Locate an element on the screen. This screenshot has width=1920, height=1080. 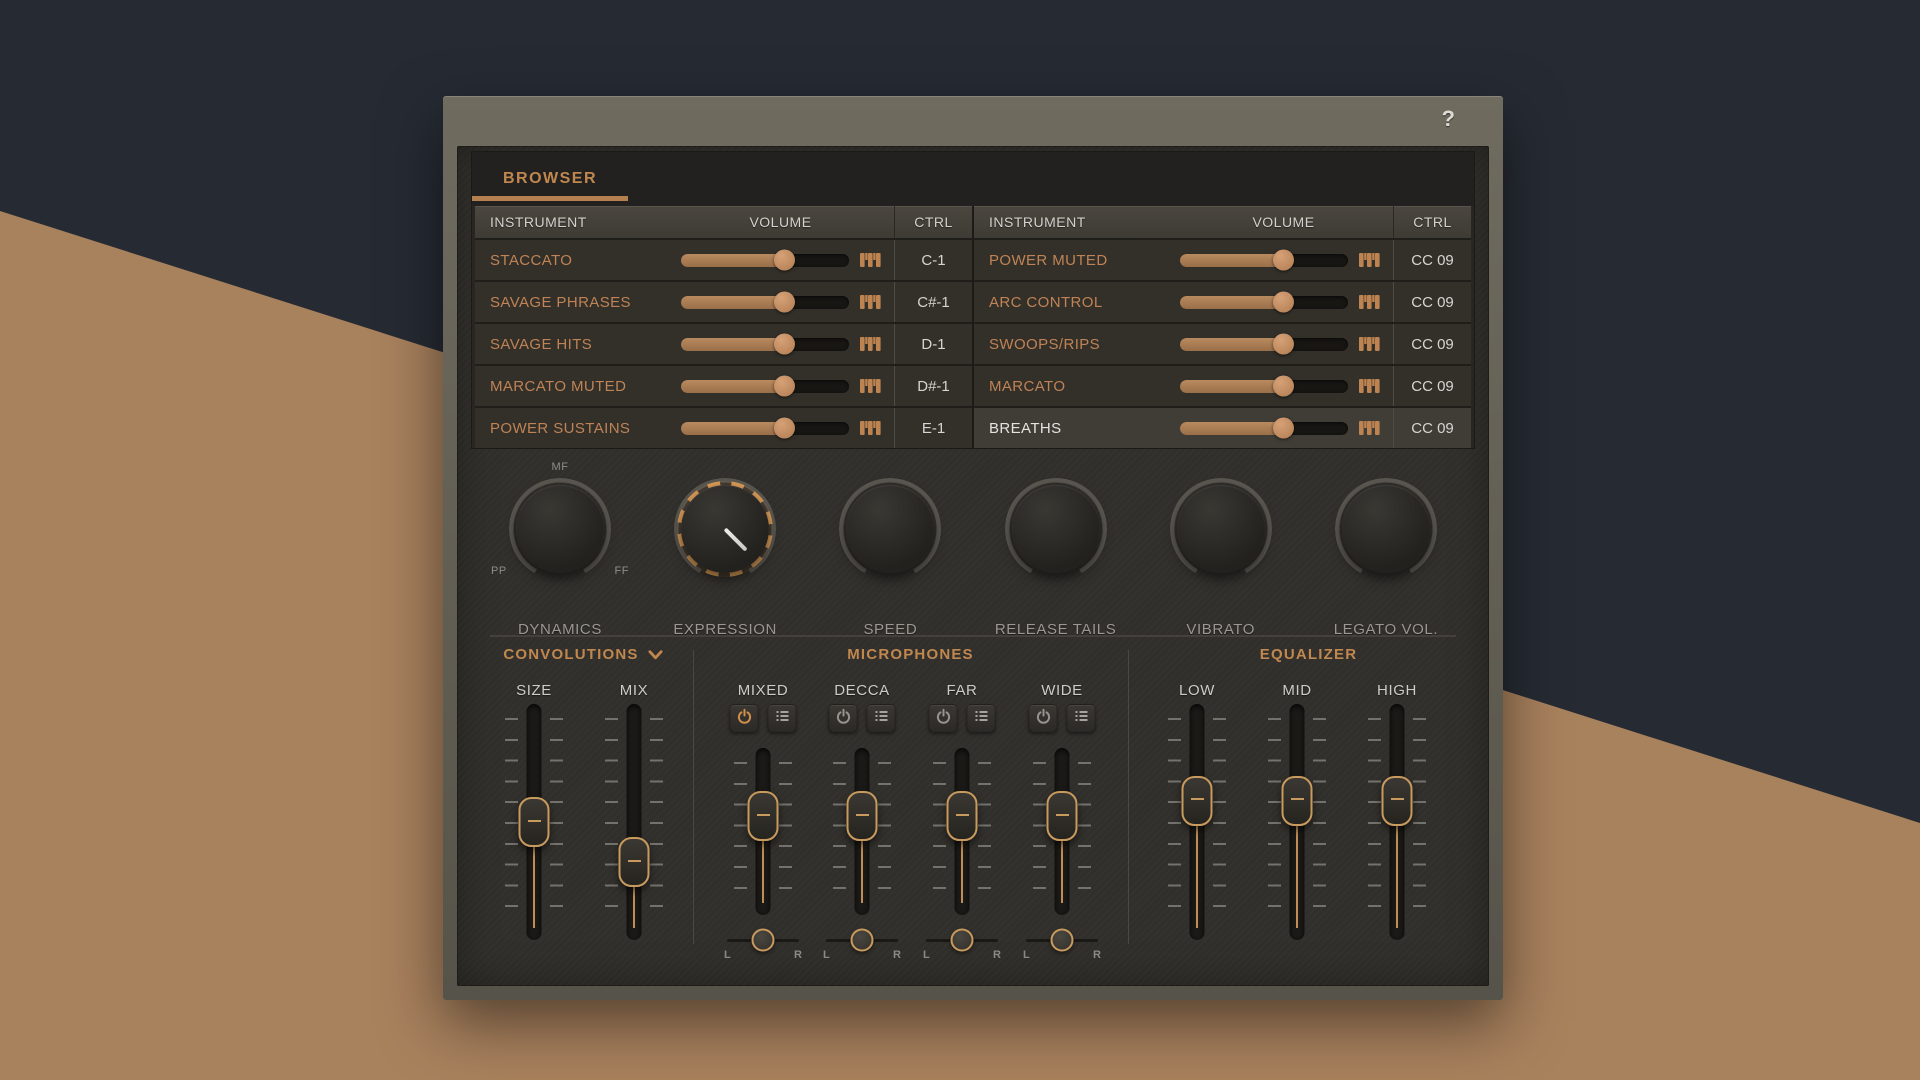
instrument-name: SAVAGE HITS is located at coordinates (571, 344).